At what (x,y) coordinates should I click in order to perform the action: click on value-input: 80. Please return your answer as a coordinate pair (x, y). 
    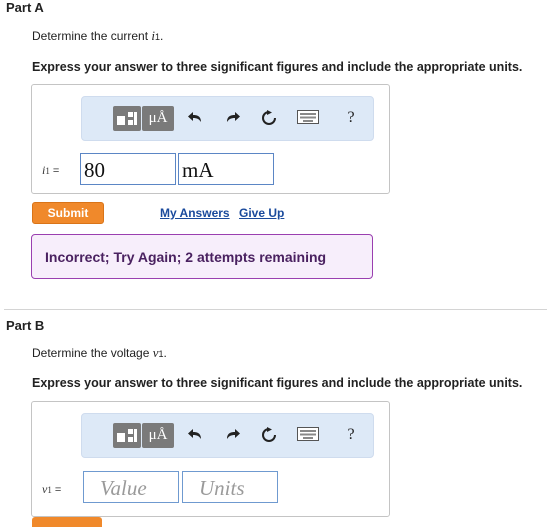
    Looking at the image, I should click on (128, 169).